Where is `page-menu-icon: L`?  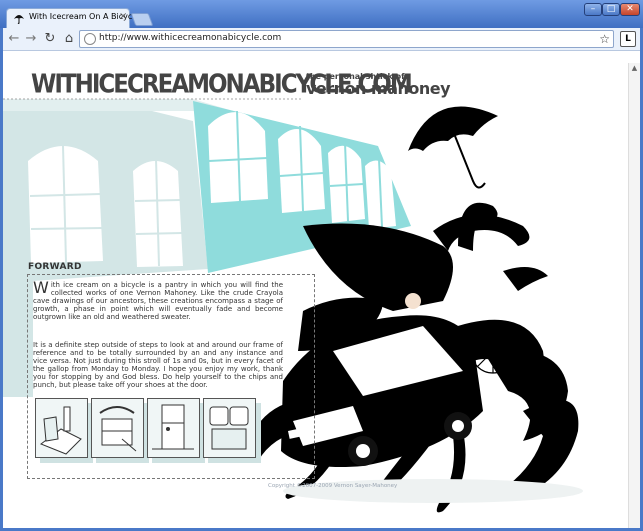
page-menu-icon: L is located at coordinates (628, 39).